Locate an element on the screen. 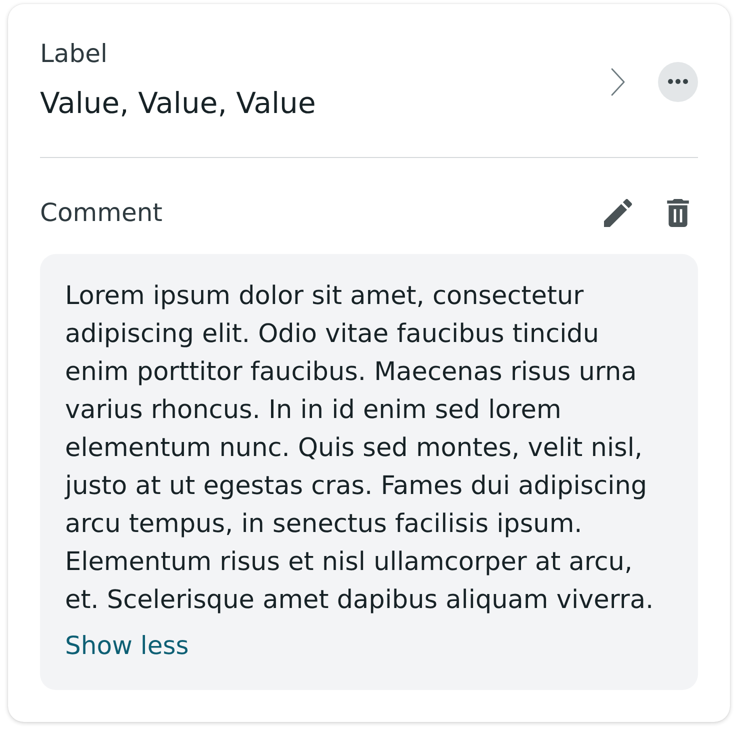 The image size is (738, 734). field-value: Value, Value, Value is located at coordinates (178, 103).